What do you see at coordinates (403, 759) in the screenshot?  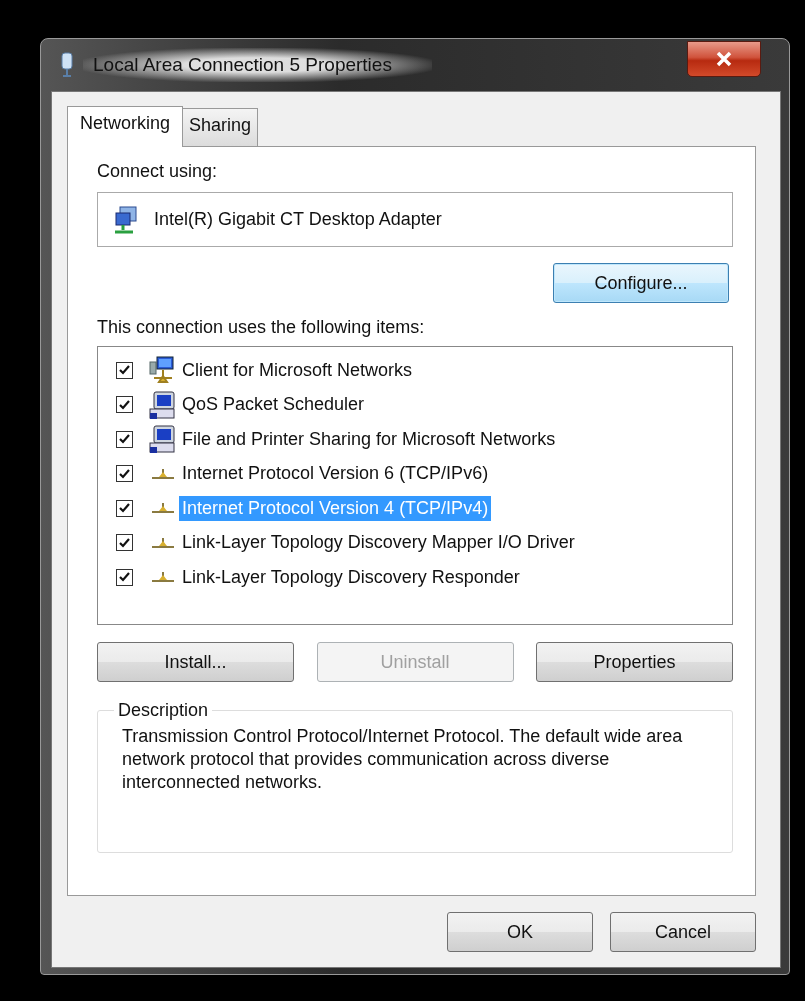 I see `description-text: Transmission Control Protocol/Internet Protocol. The default wide area network protocol that provides communication across diverse interconnected networks.` at bounding box center [403, 759].